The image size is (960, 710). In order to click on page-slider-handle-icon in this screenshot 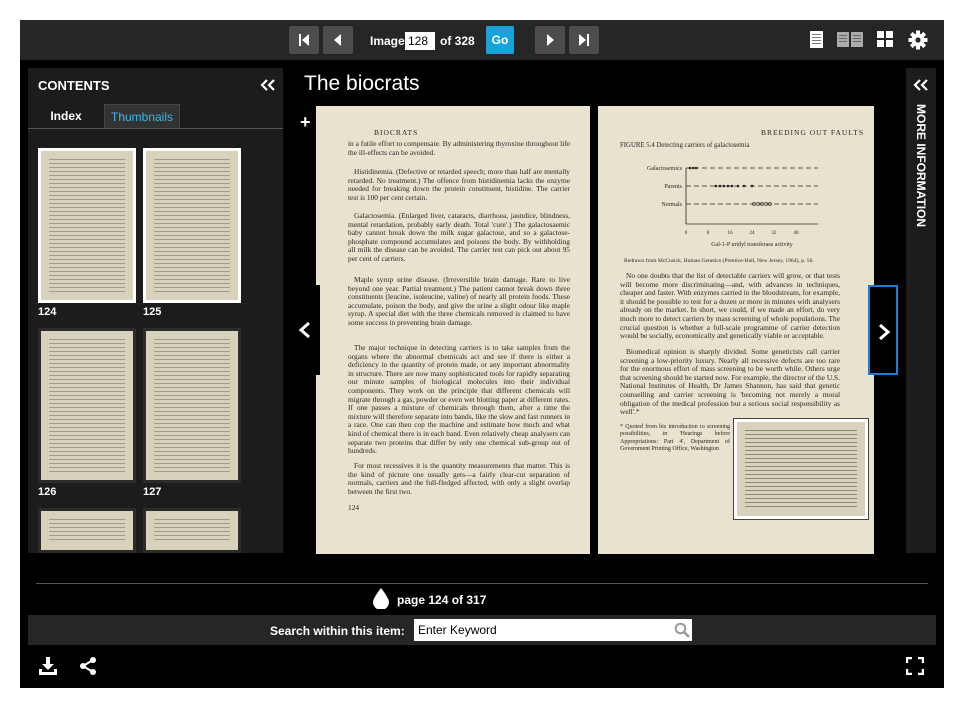, I will do `click(381, 598)`.